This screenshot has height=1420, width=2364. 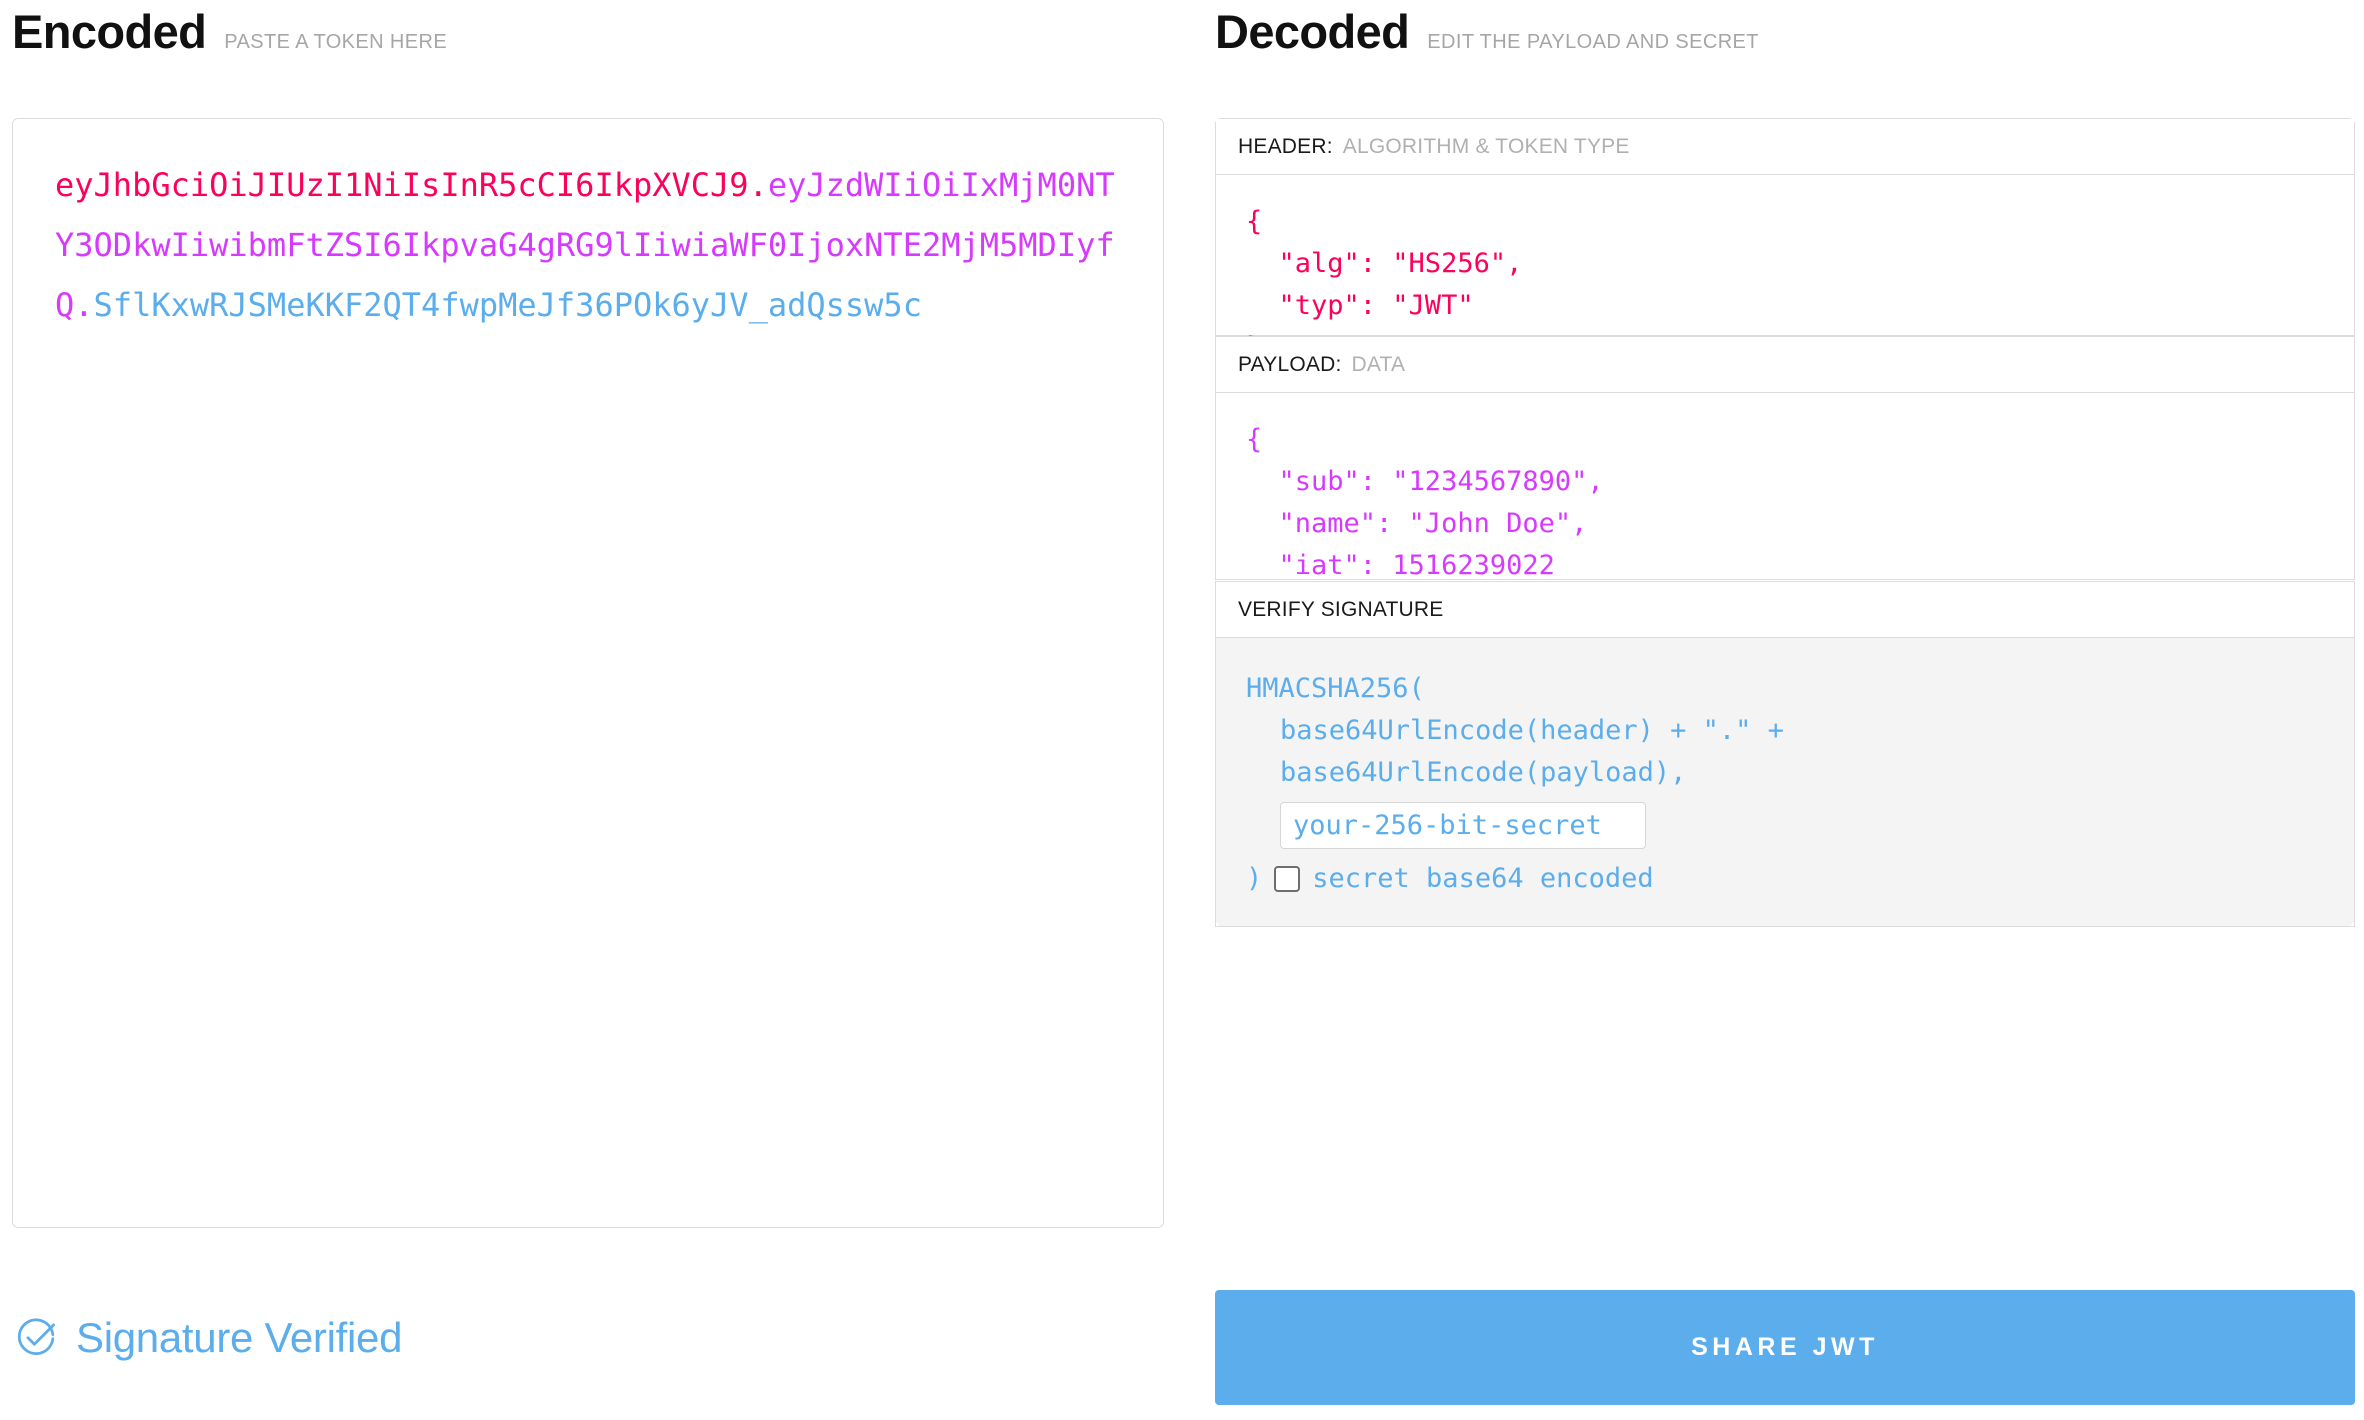 I want to click on secret-input, so click(x=1463, y=825).